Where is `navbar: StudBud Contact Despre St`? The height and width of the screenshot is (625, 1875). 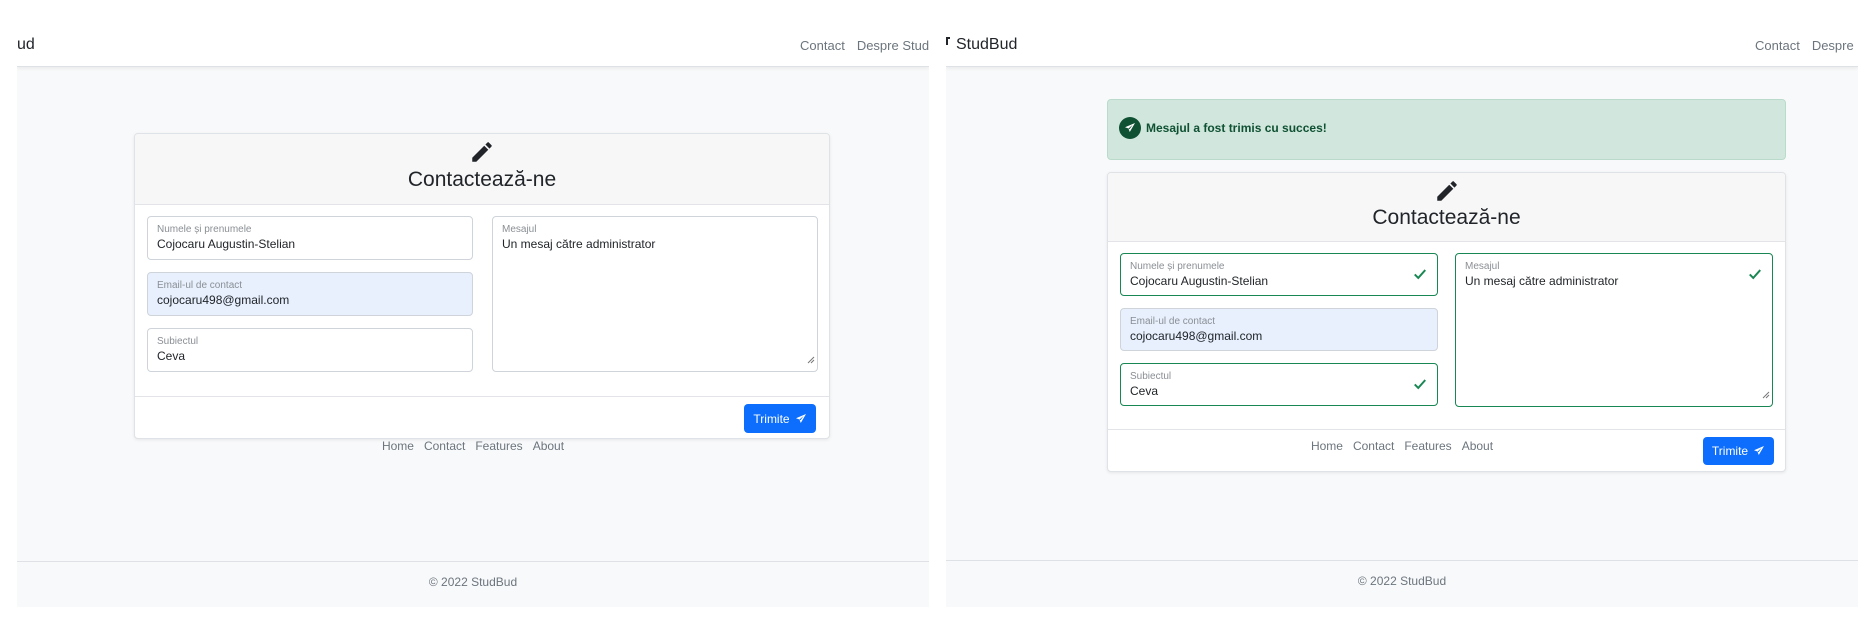
navbar: StudBud Contact Despre St is located at coordinates (1402, 47).